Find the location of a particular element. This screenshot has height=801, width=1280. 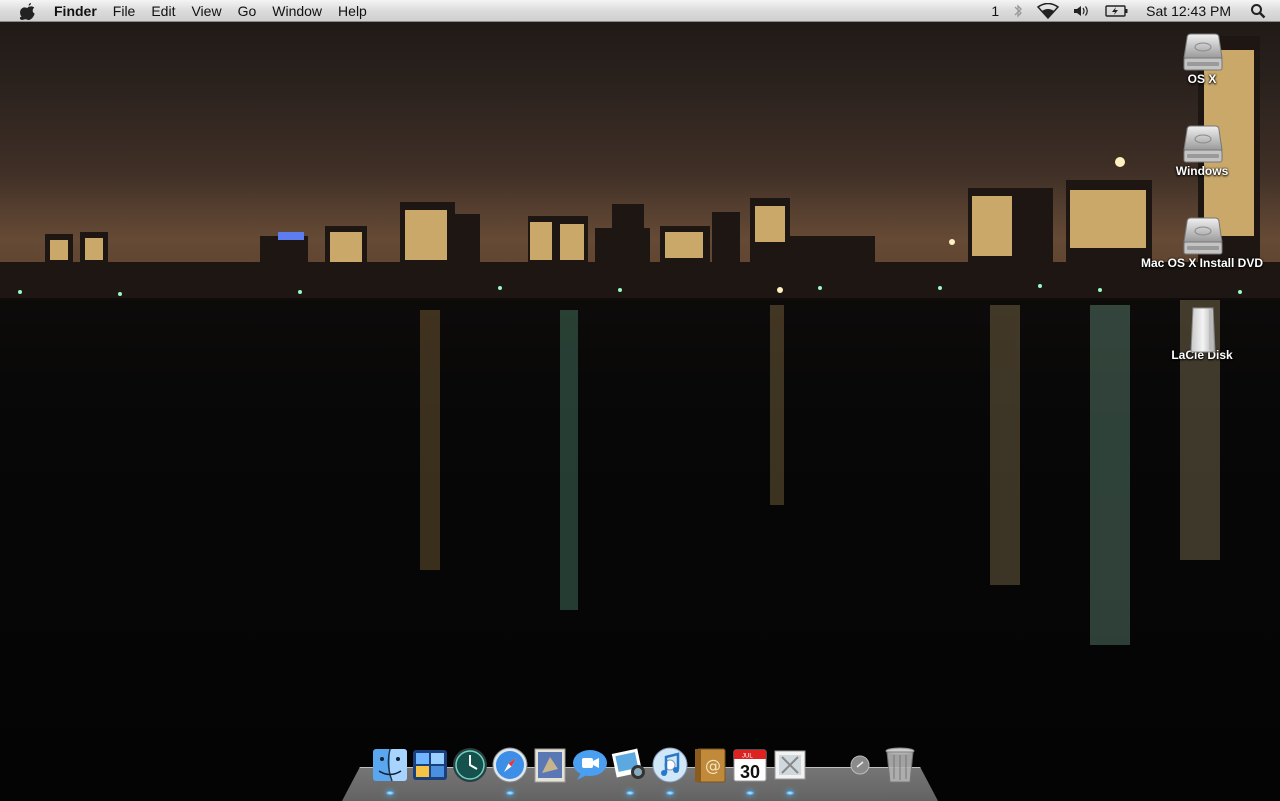

desktop-icon-label: OS X is located at coordinates (1202, 79).